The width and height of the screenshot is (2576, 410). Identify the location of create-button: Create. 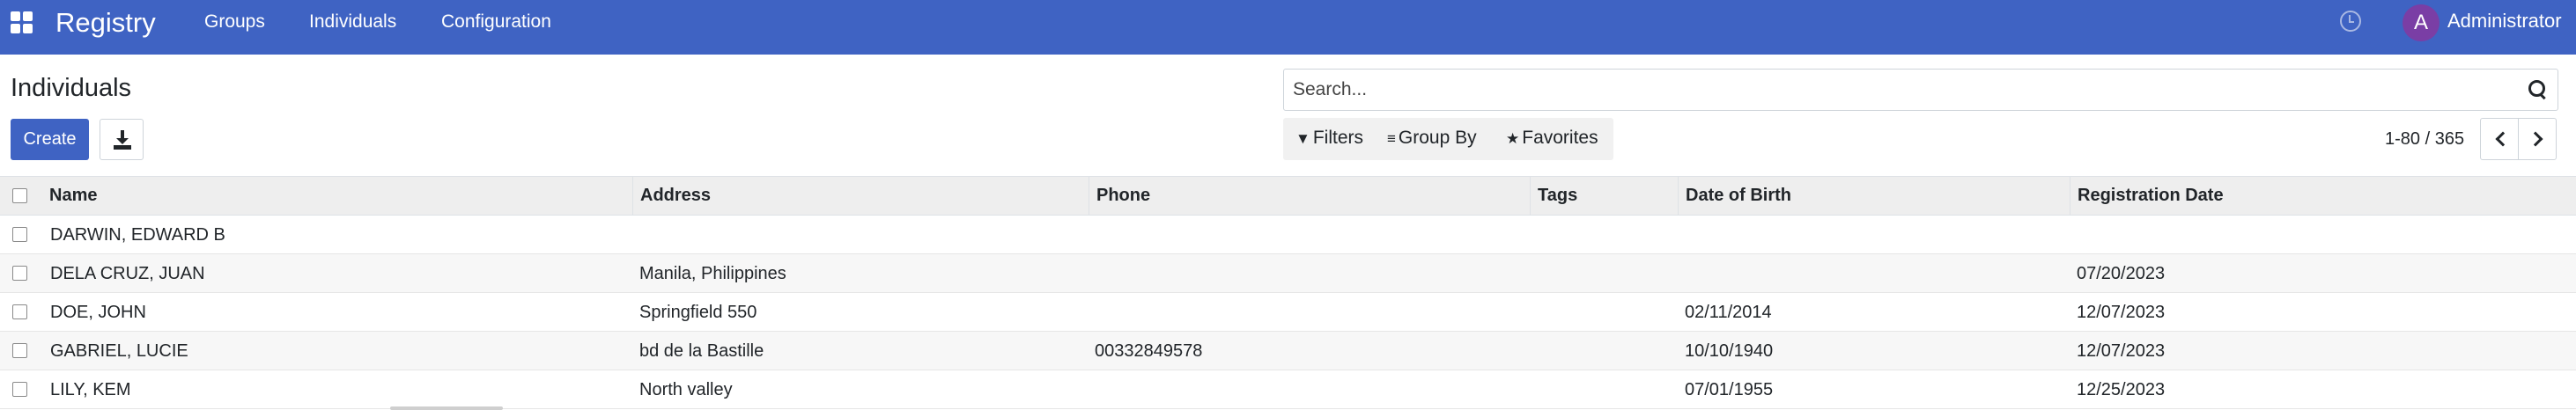
(50, 139).